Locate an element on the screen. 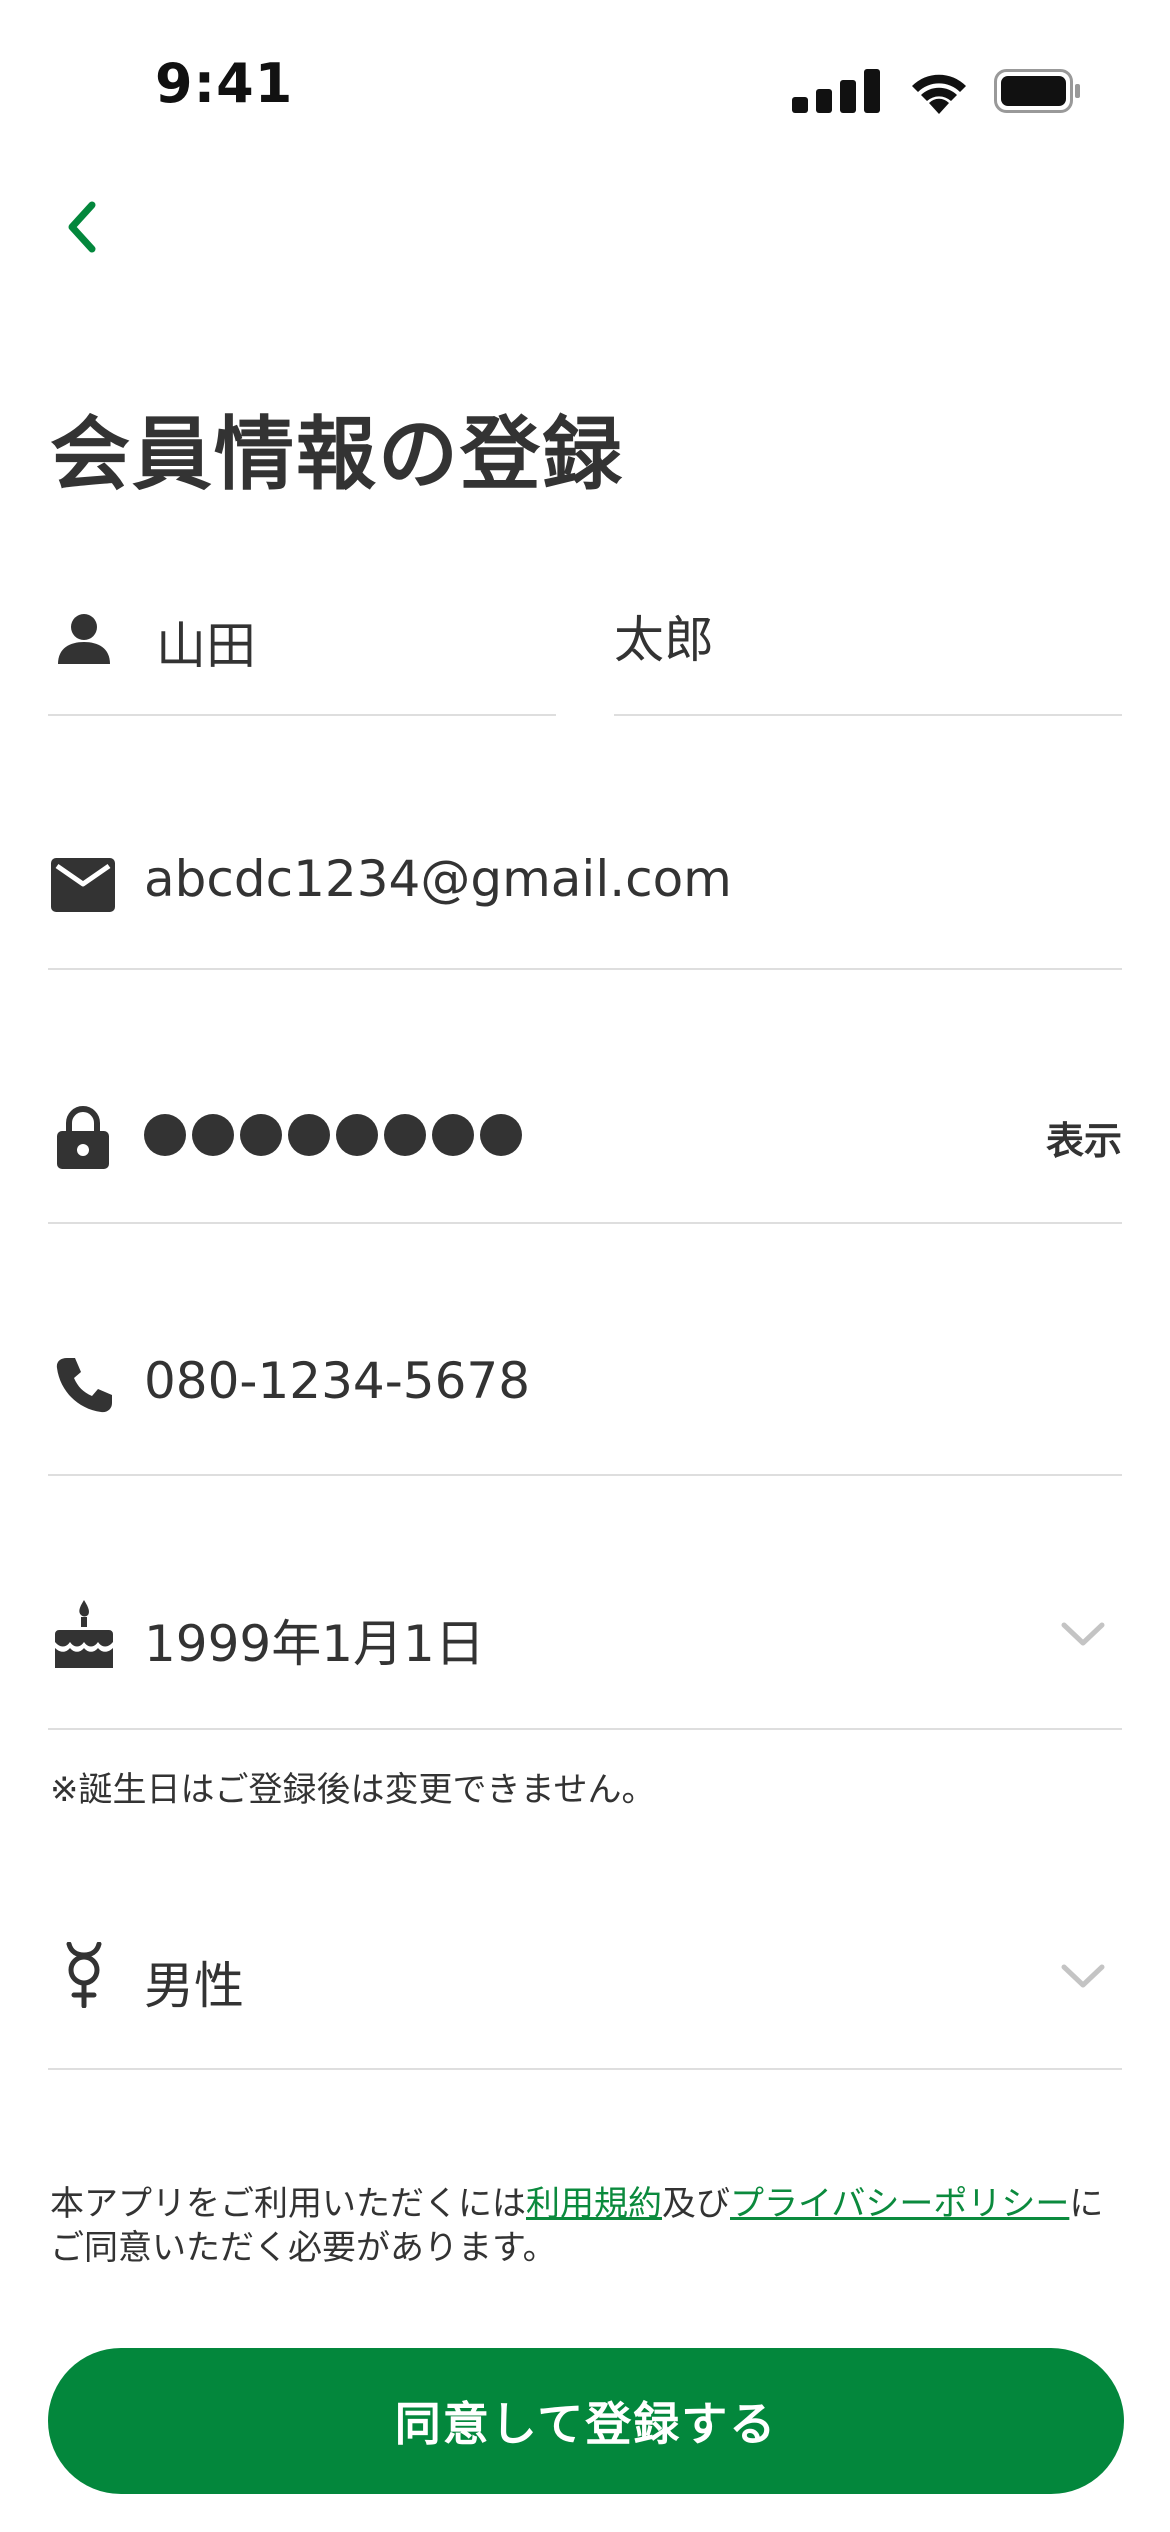 The image size is (1170, 2532). terms-middle: 及び is located at coordinates (696, 2204).